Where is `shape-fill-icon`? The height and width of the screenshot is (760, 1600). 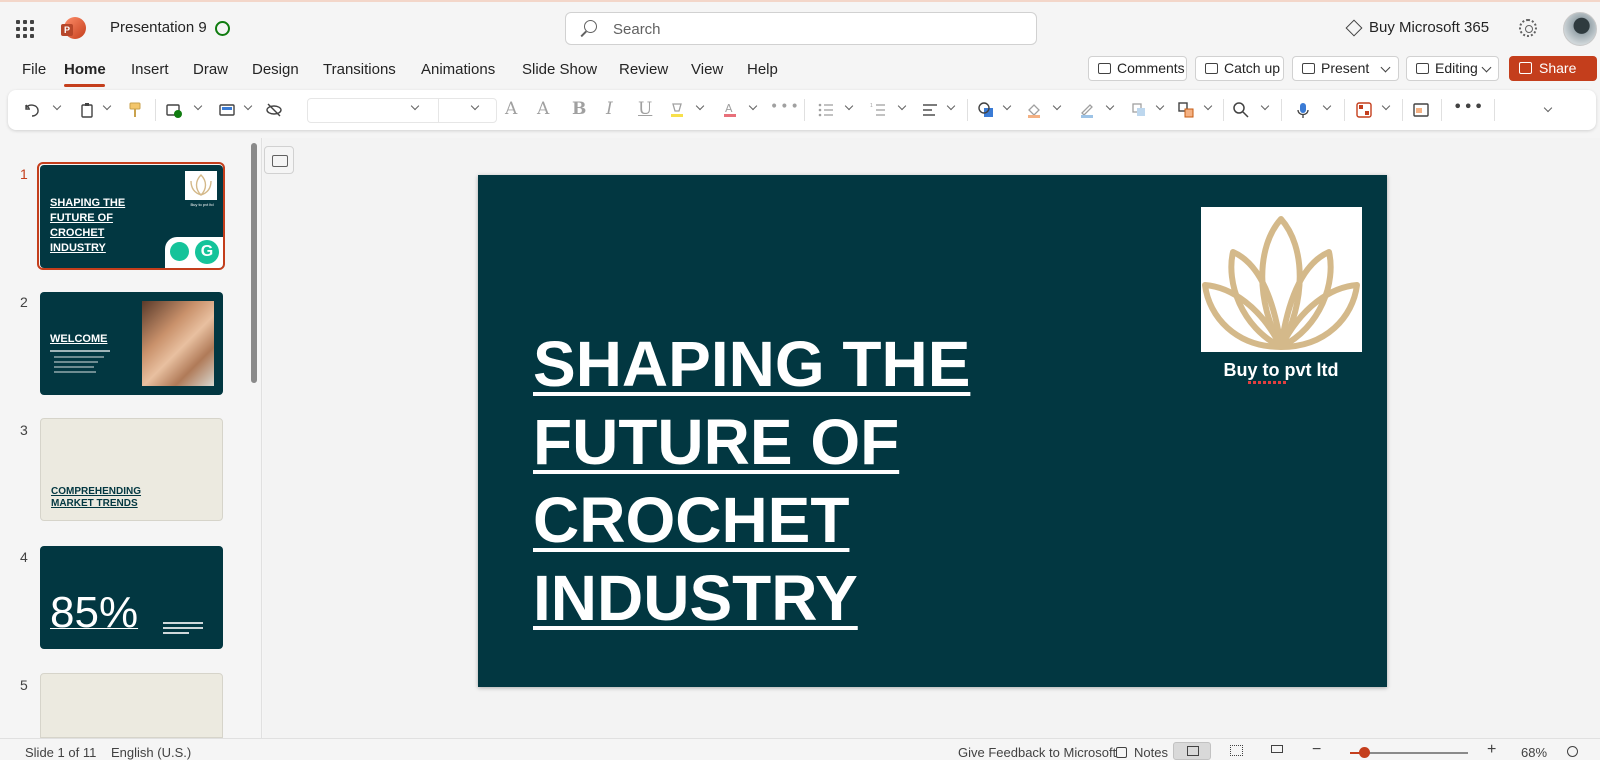
shape-fill-icon is located at coordinates (1034, 110).